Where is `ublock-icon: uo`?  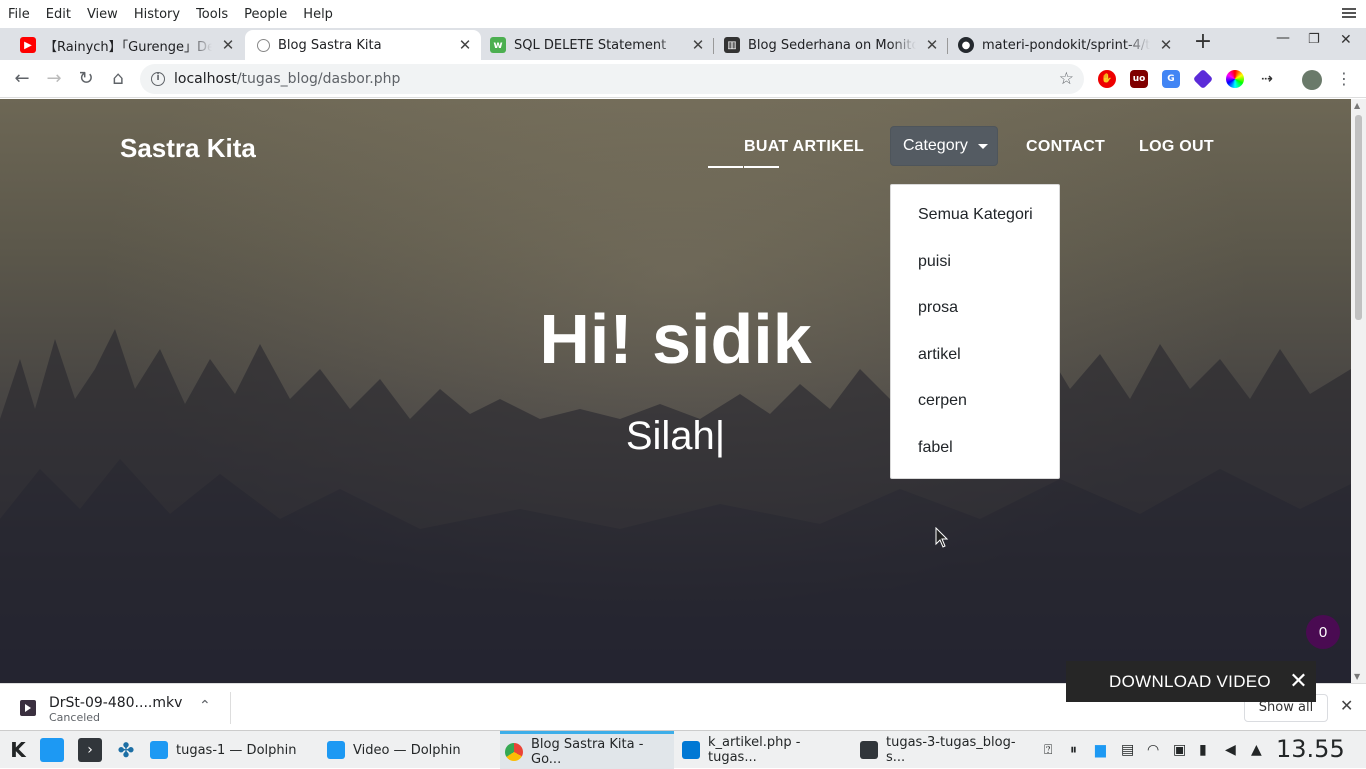
ublock-icon: uo is located at coordinates (1139, 79).